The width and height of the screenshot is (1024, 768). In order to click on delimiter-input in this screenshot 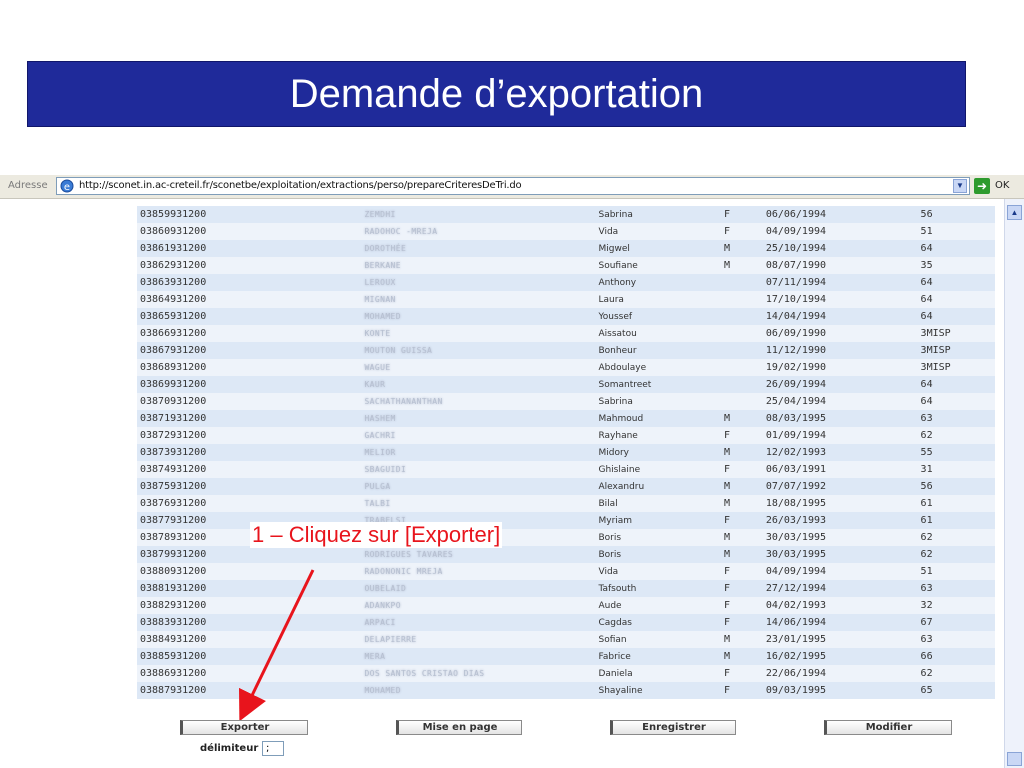, I will do `click(273, 748)`.